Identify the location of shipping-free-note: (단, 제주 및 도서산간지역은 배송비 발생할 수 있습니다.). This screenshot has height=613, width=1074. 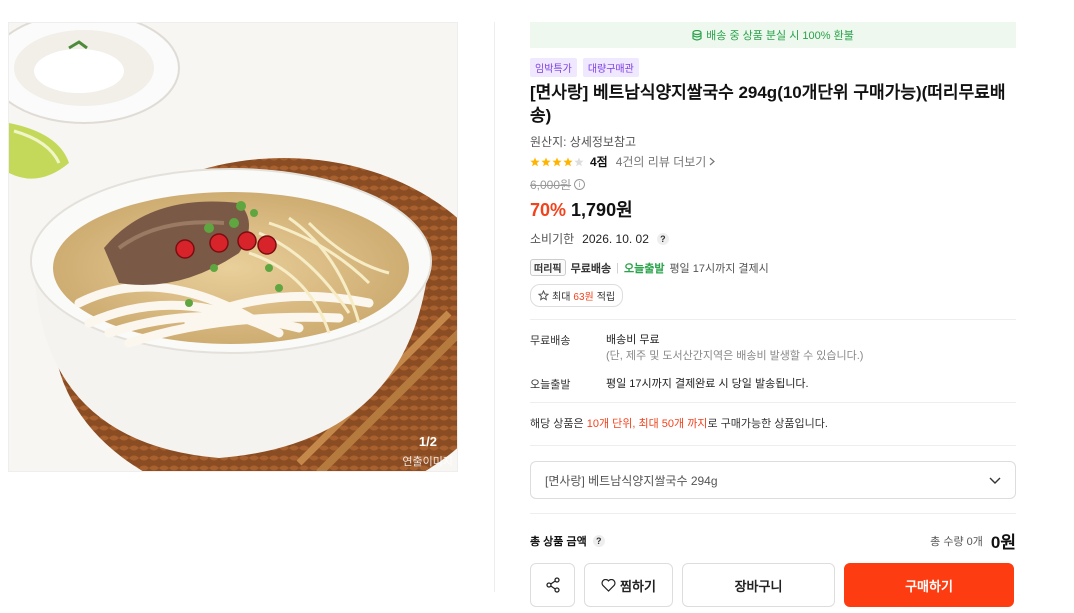
(735, 356).